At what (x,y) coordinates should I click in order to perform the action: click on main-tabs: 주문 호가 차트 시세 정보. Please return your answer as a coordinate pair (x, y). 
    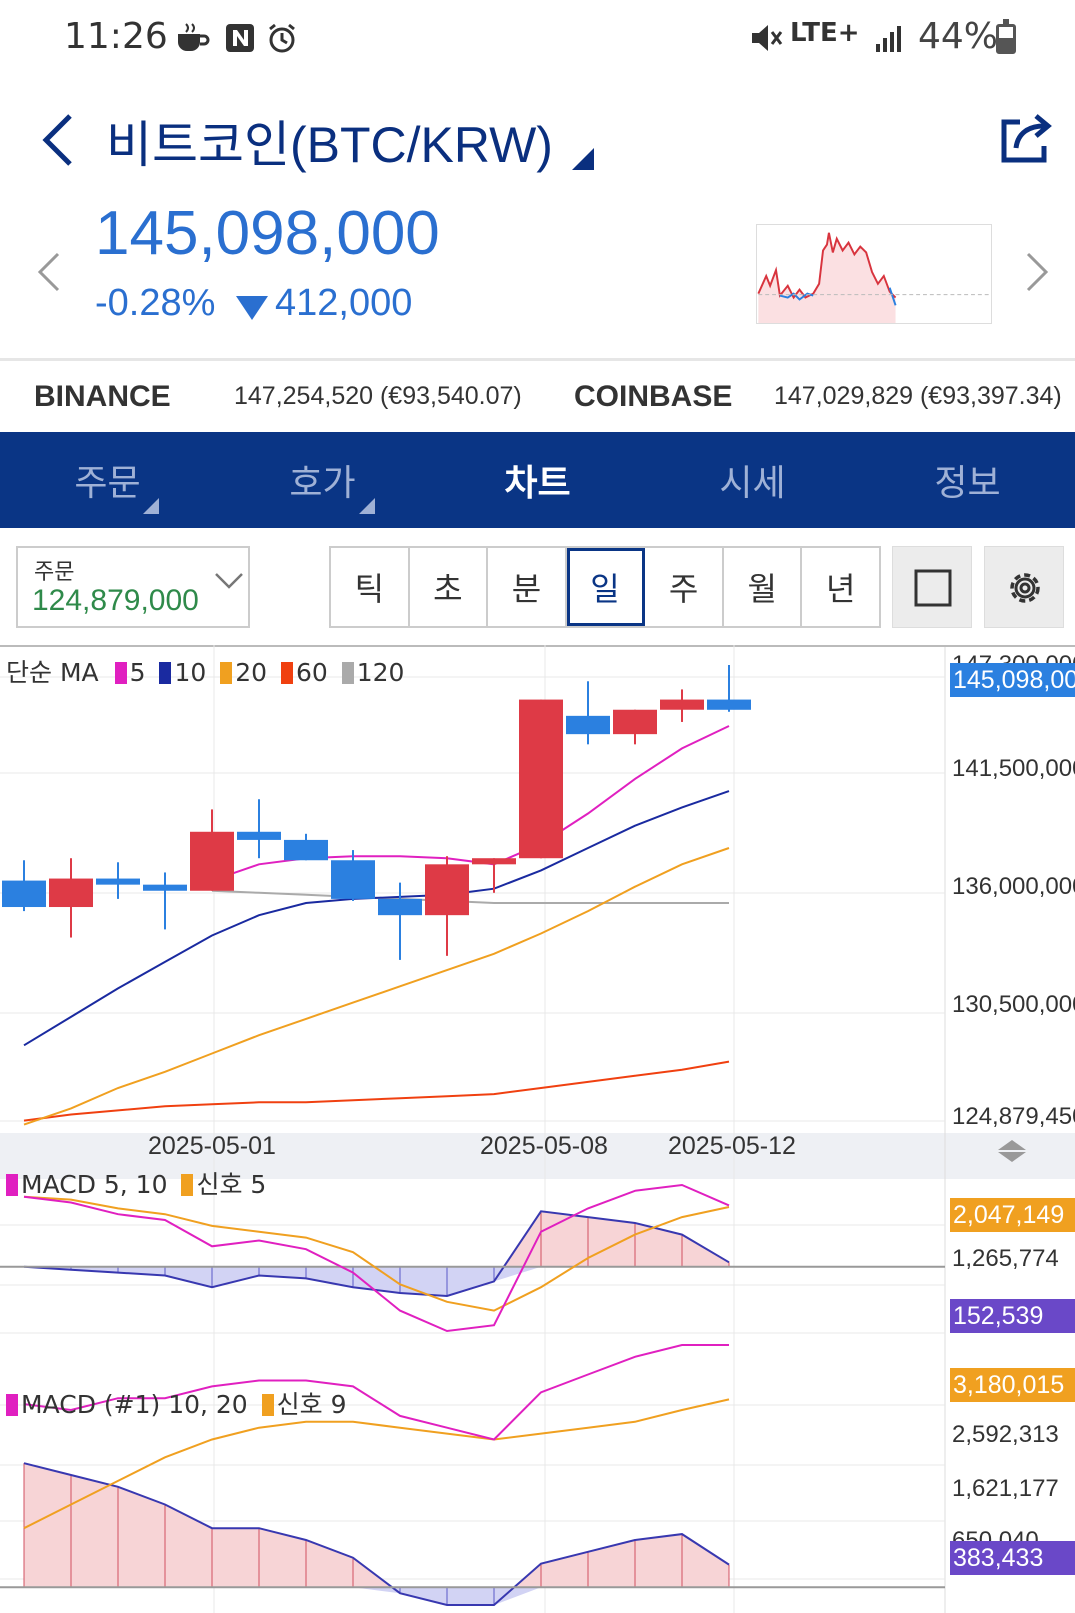
    Looking at the image, I should click on (537, 480).